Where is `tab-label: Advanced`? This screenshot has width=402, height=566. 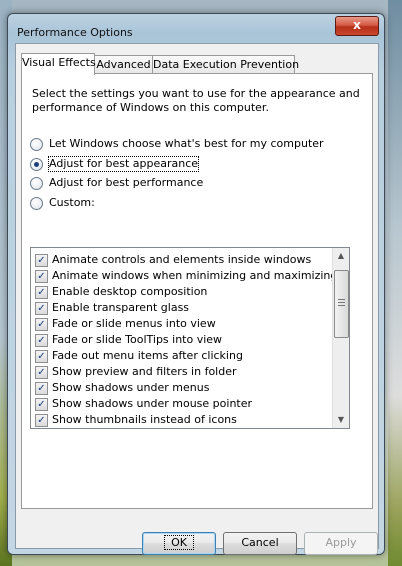 tab-label: Advanced is located at coordinates (123, 64).